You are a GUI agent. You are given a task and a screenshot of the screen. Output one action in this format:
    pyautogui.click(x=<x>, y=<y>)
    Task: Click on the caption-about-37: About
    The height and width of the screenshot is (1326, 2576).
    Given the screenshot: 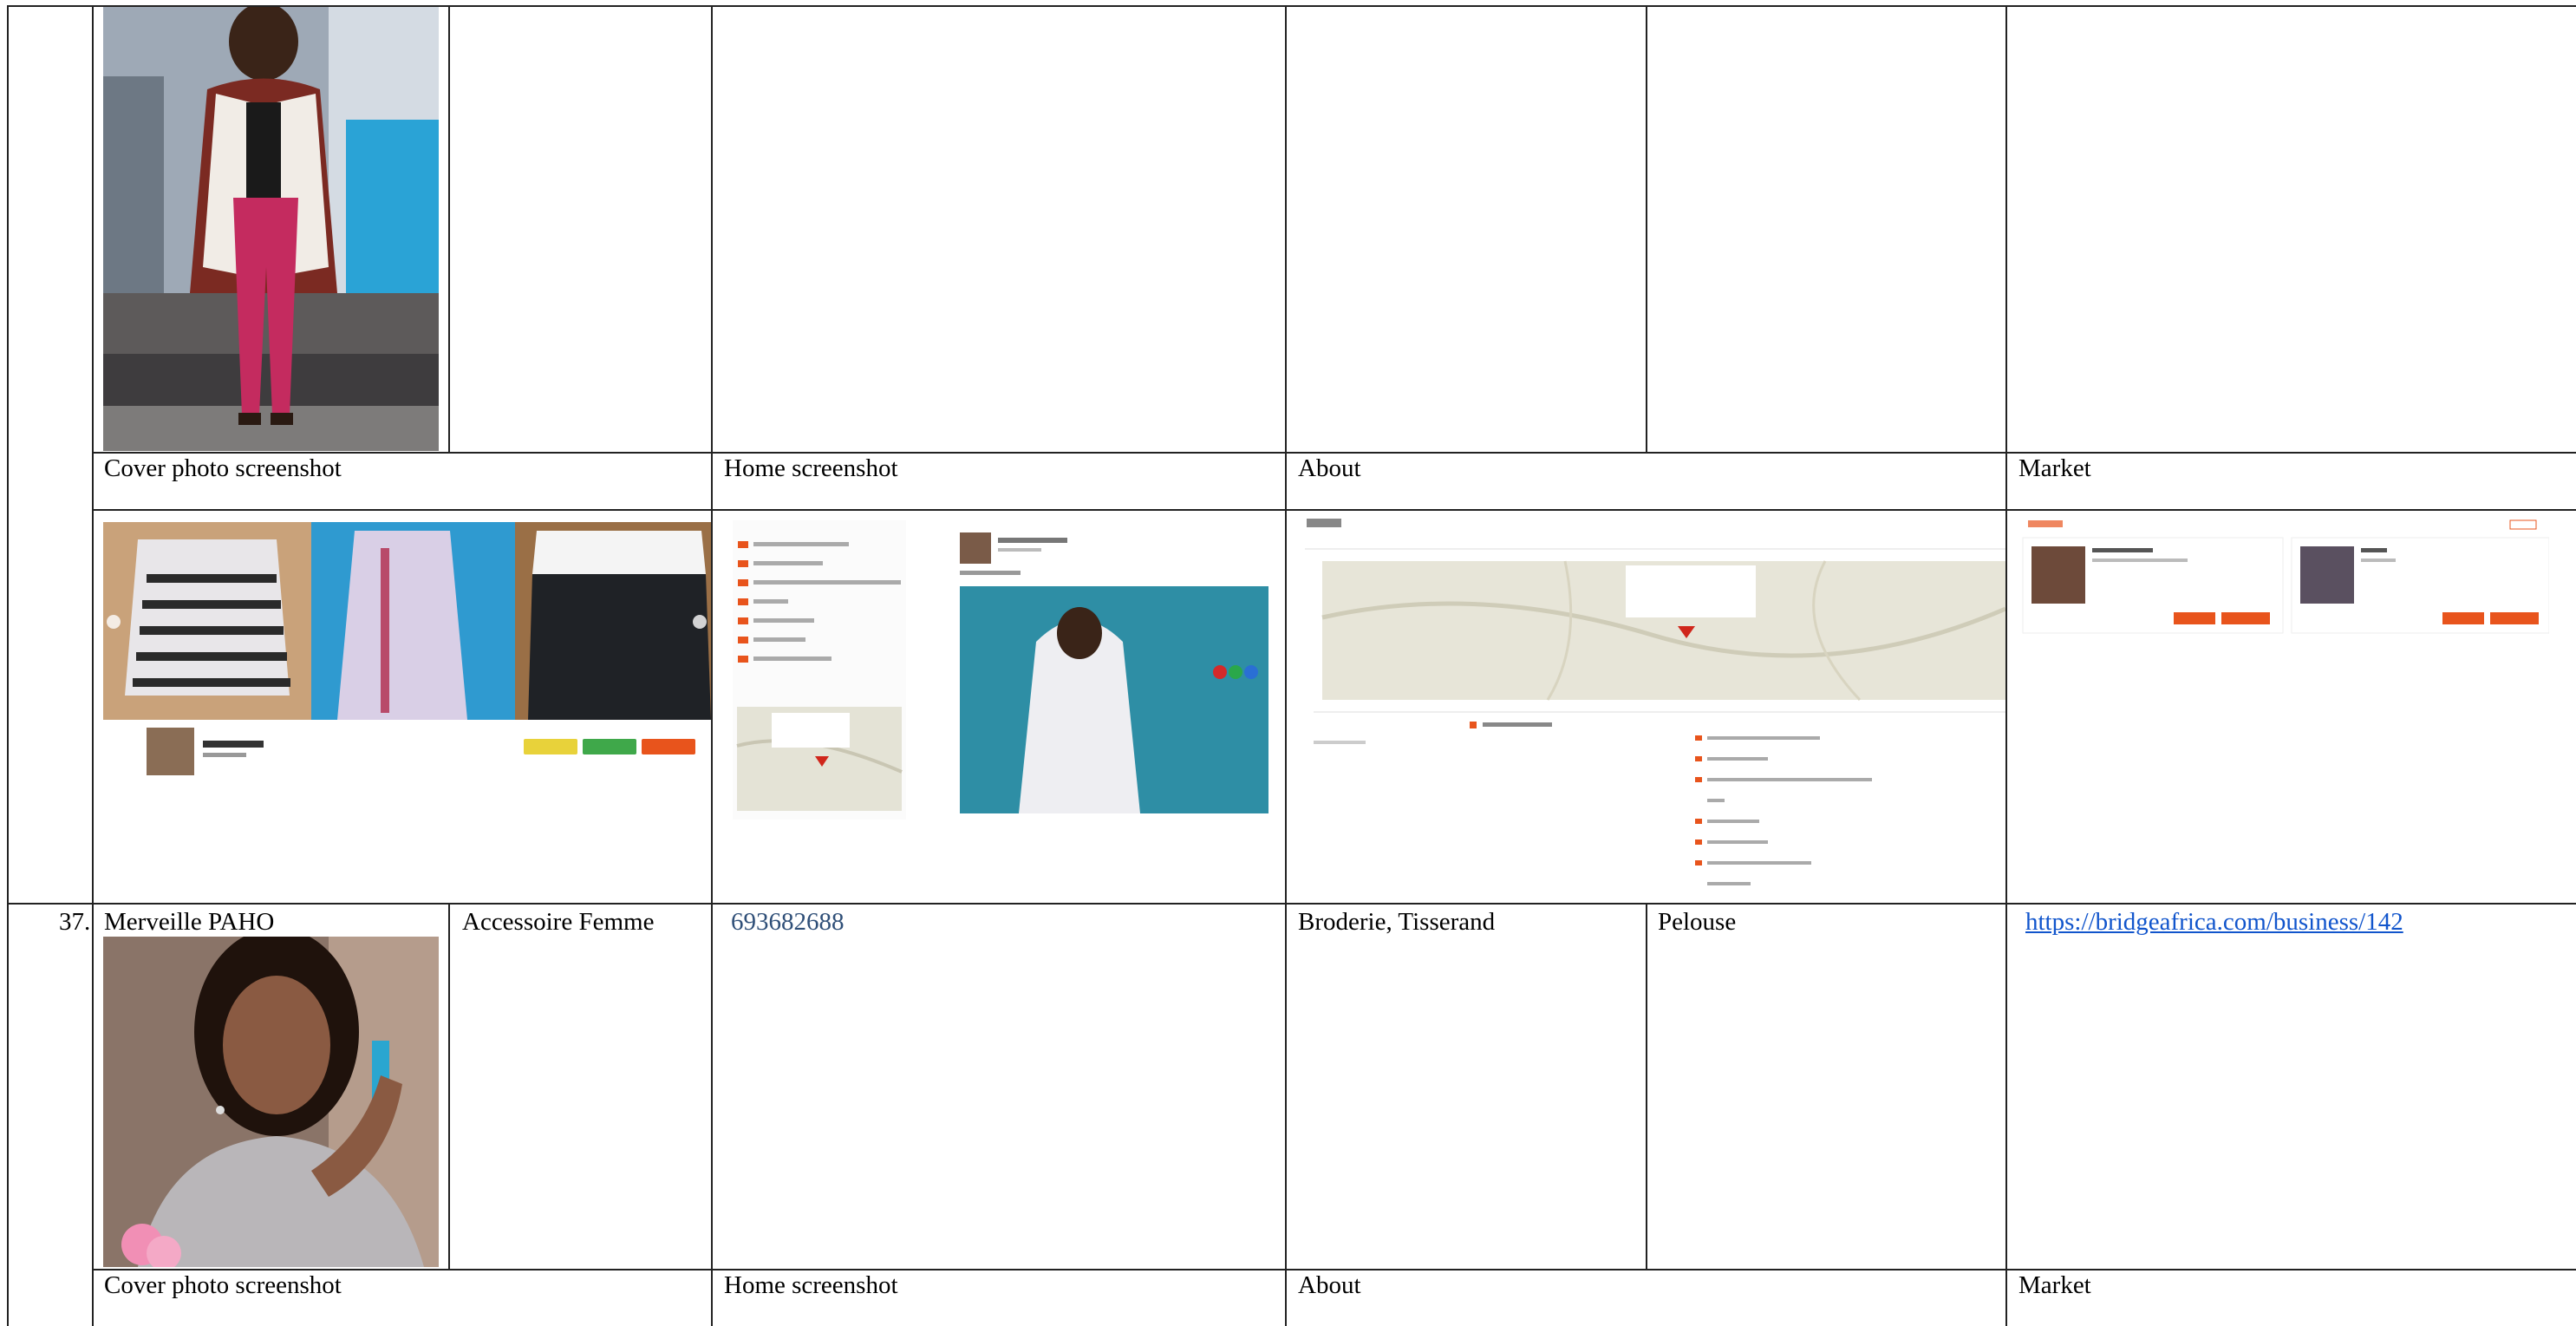 What is the action you would take?
    pyautogui.click(x=1330, y=1285)
    